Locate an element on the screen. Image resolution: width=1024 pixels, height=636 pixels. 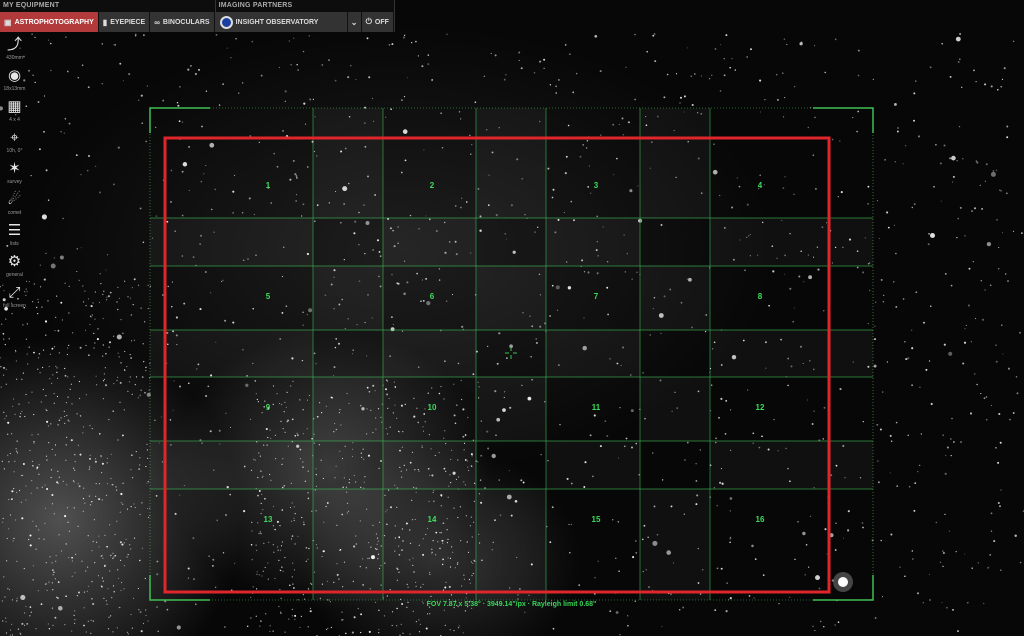
panel-label-3: 3 is located at coordinates (596, 185).